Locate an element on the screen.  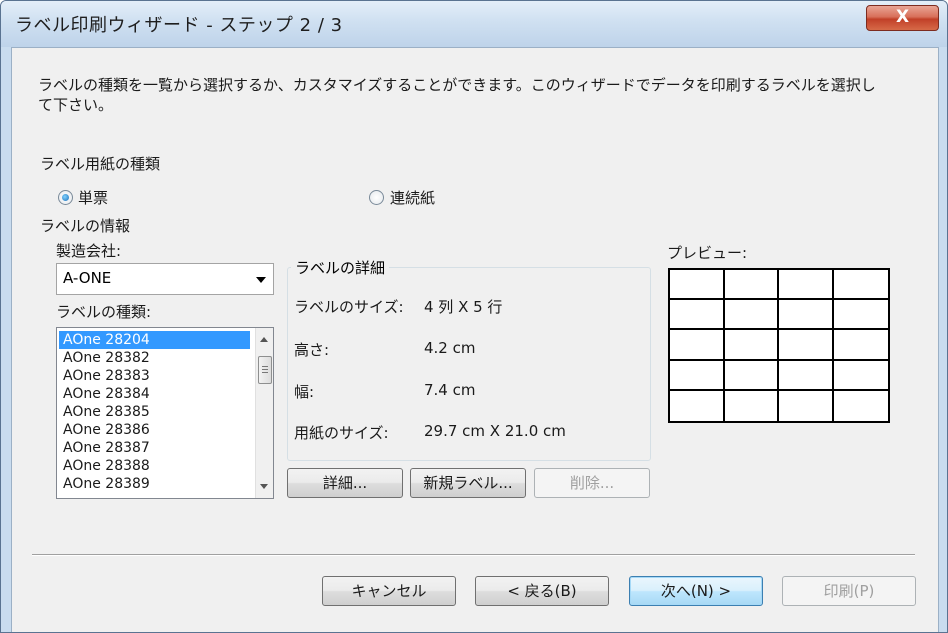
list-scrollbar is located at coordinates (264, 413).